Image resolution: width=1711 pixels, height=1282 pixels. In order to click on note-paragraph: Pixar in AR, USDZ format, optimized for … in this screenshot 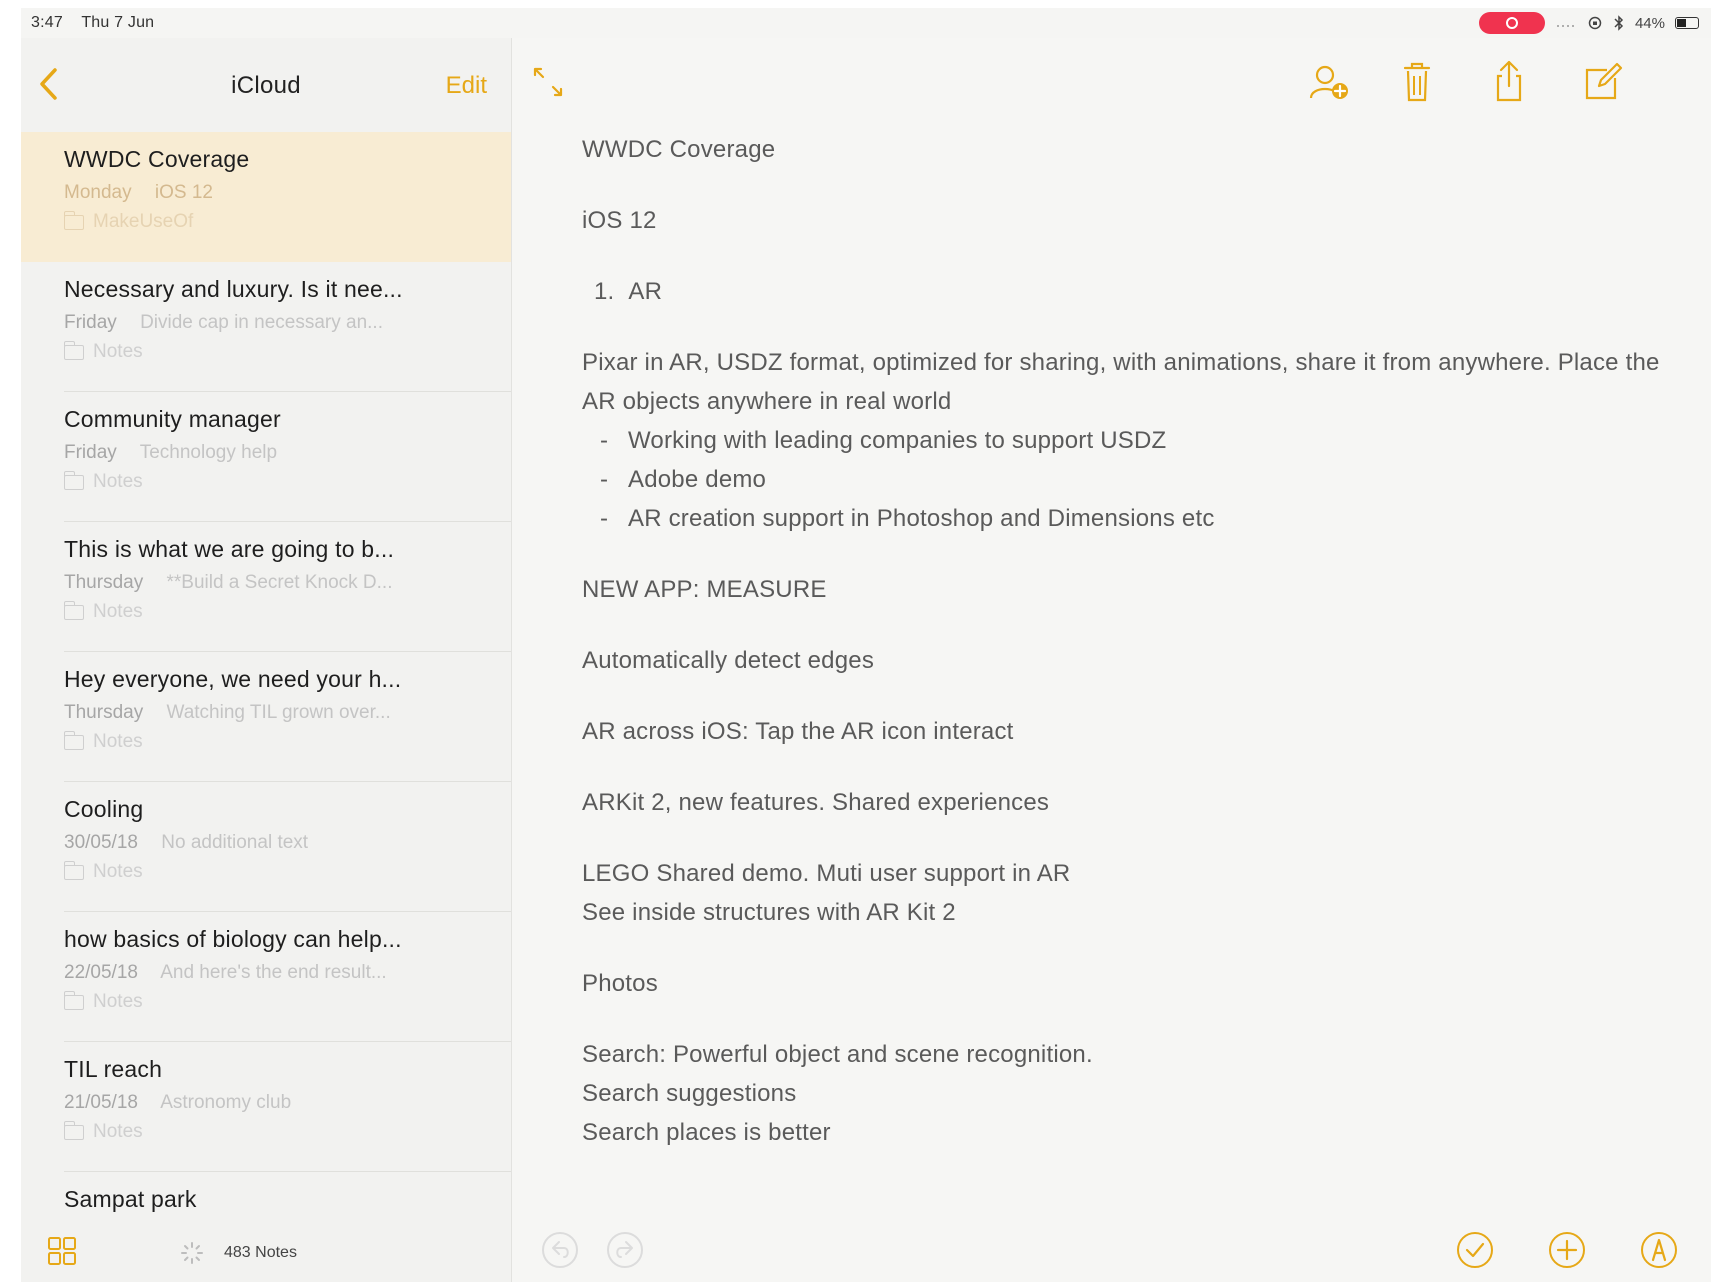, I will do `click(1122, 382)`.